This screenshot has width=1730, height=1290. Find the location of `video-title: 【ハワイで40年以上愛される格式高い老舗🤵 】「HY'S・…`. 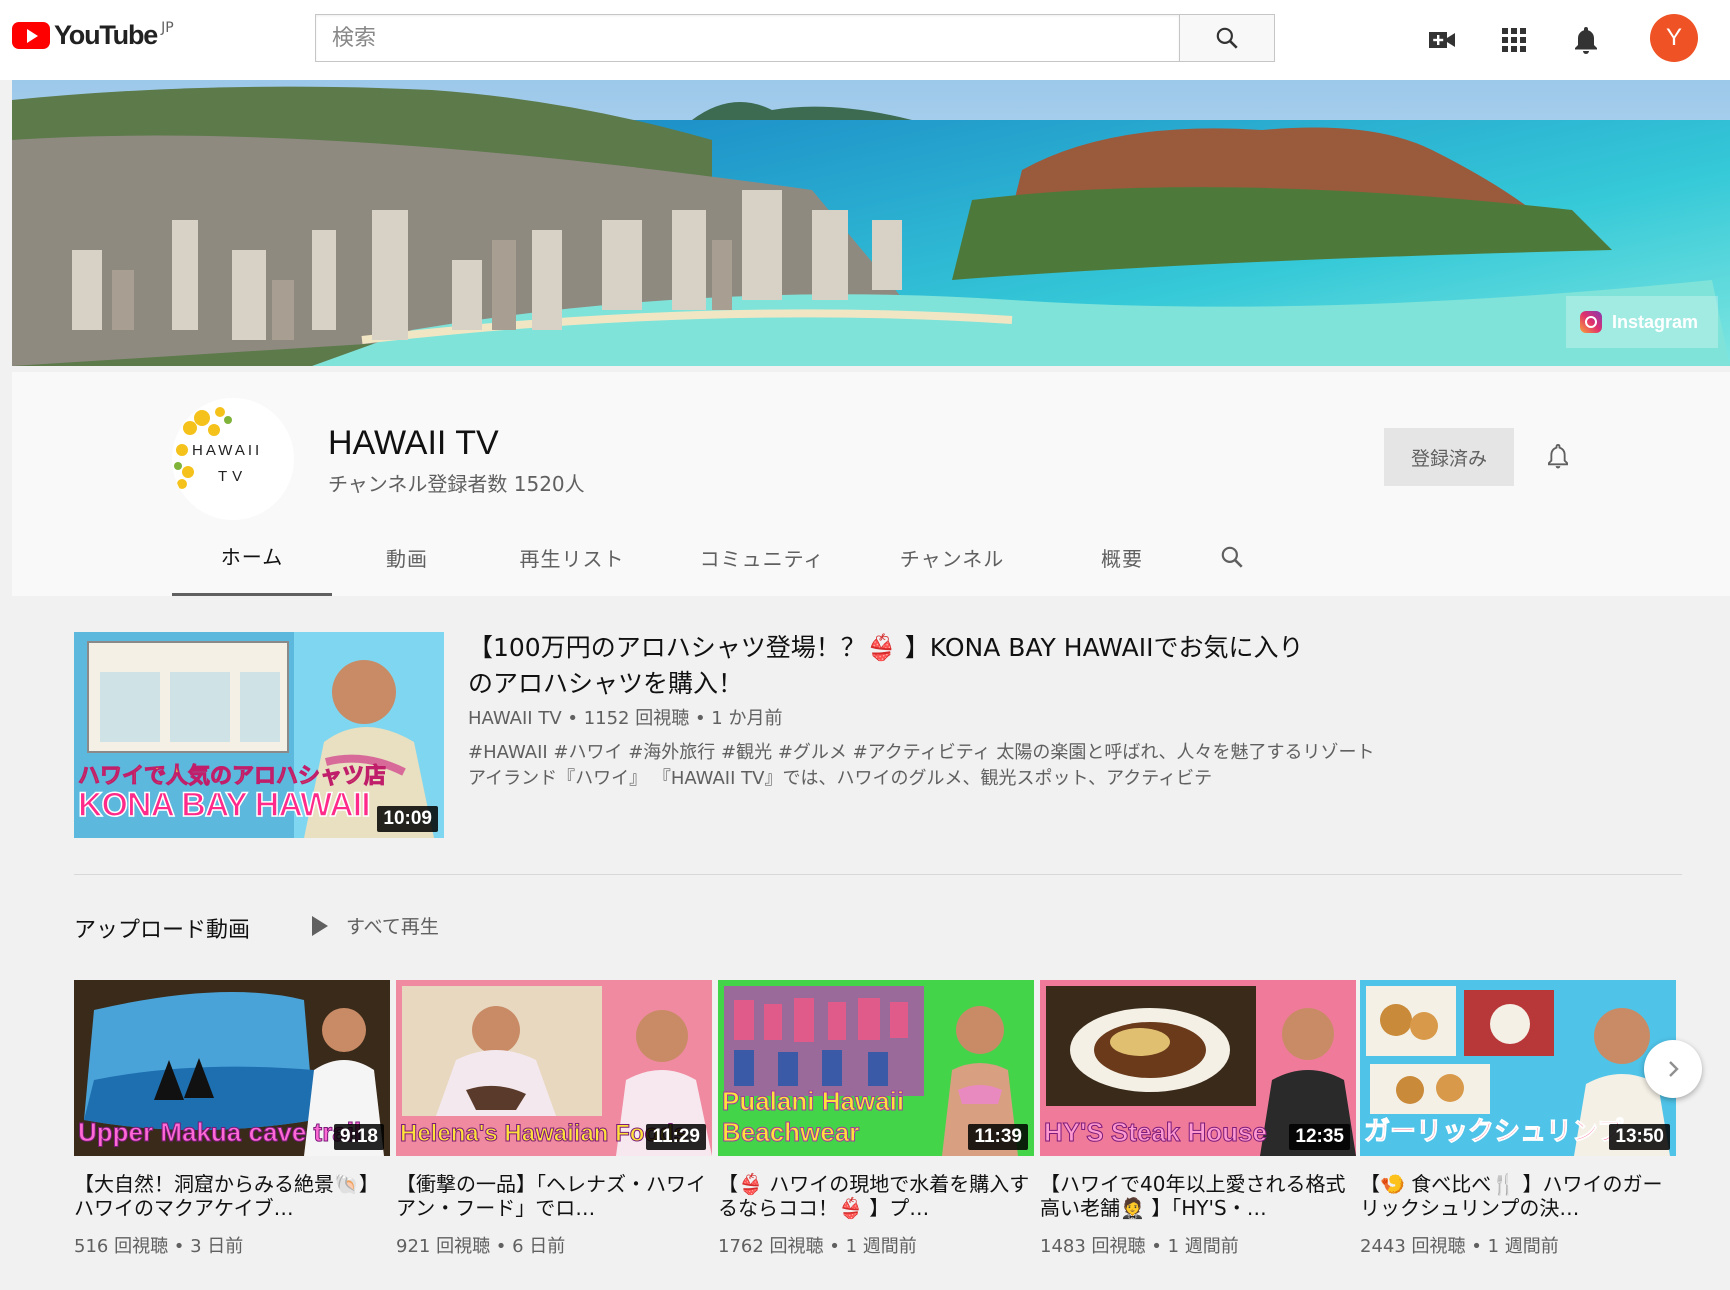

video-title: 【ハワイで40年以上愛される格式高い老舗🤵 】「HY'S・… is located at coordinates (1198, 1196).